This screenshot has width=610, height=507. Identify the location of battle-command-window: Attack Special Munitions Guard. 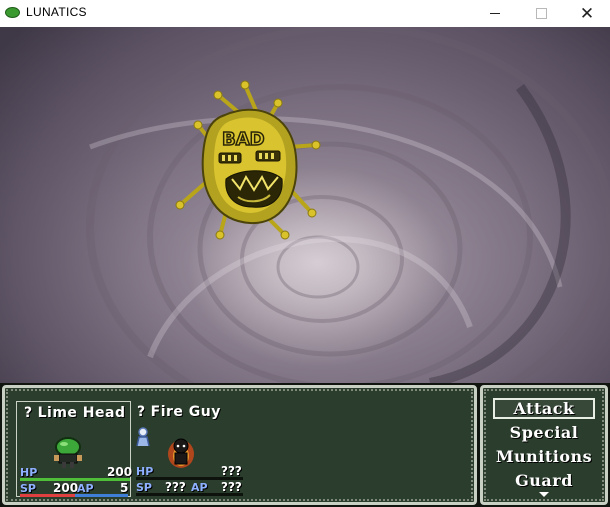
(544, 445).